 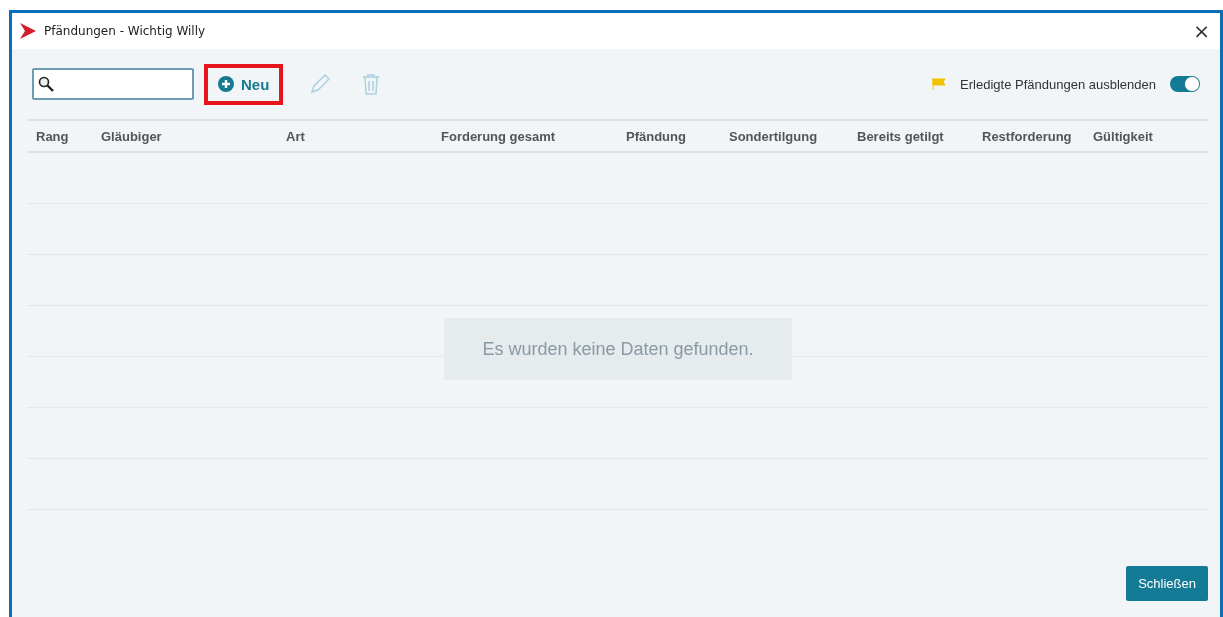 What do you see at coordinates (656, 136) in the screenshot?
I see `column-header: Pfändung` at bounding box center [656, 136].